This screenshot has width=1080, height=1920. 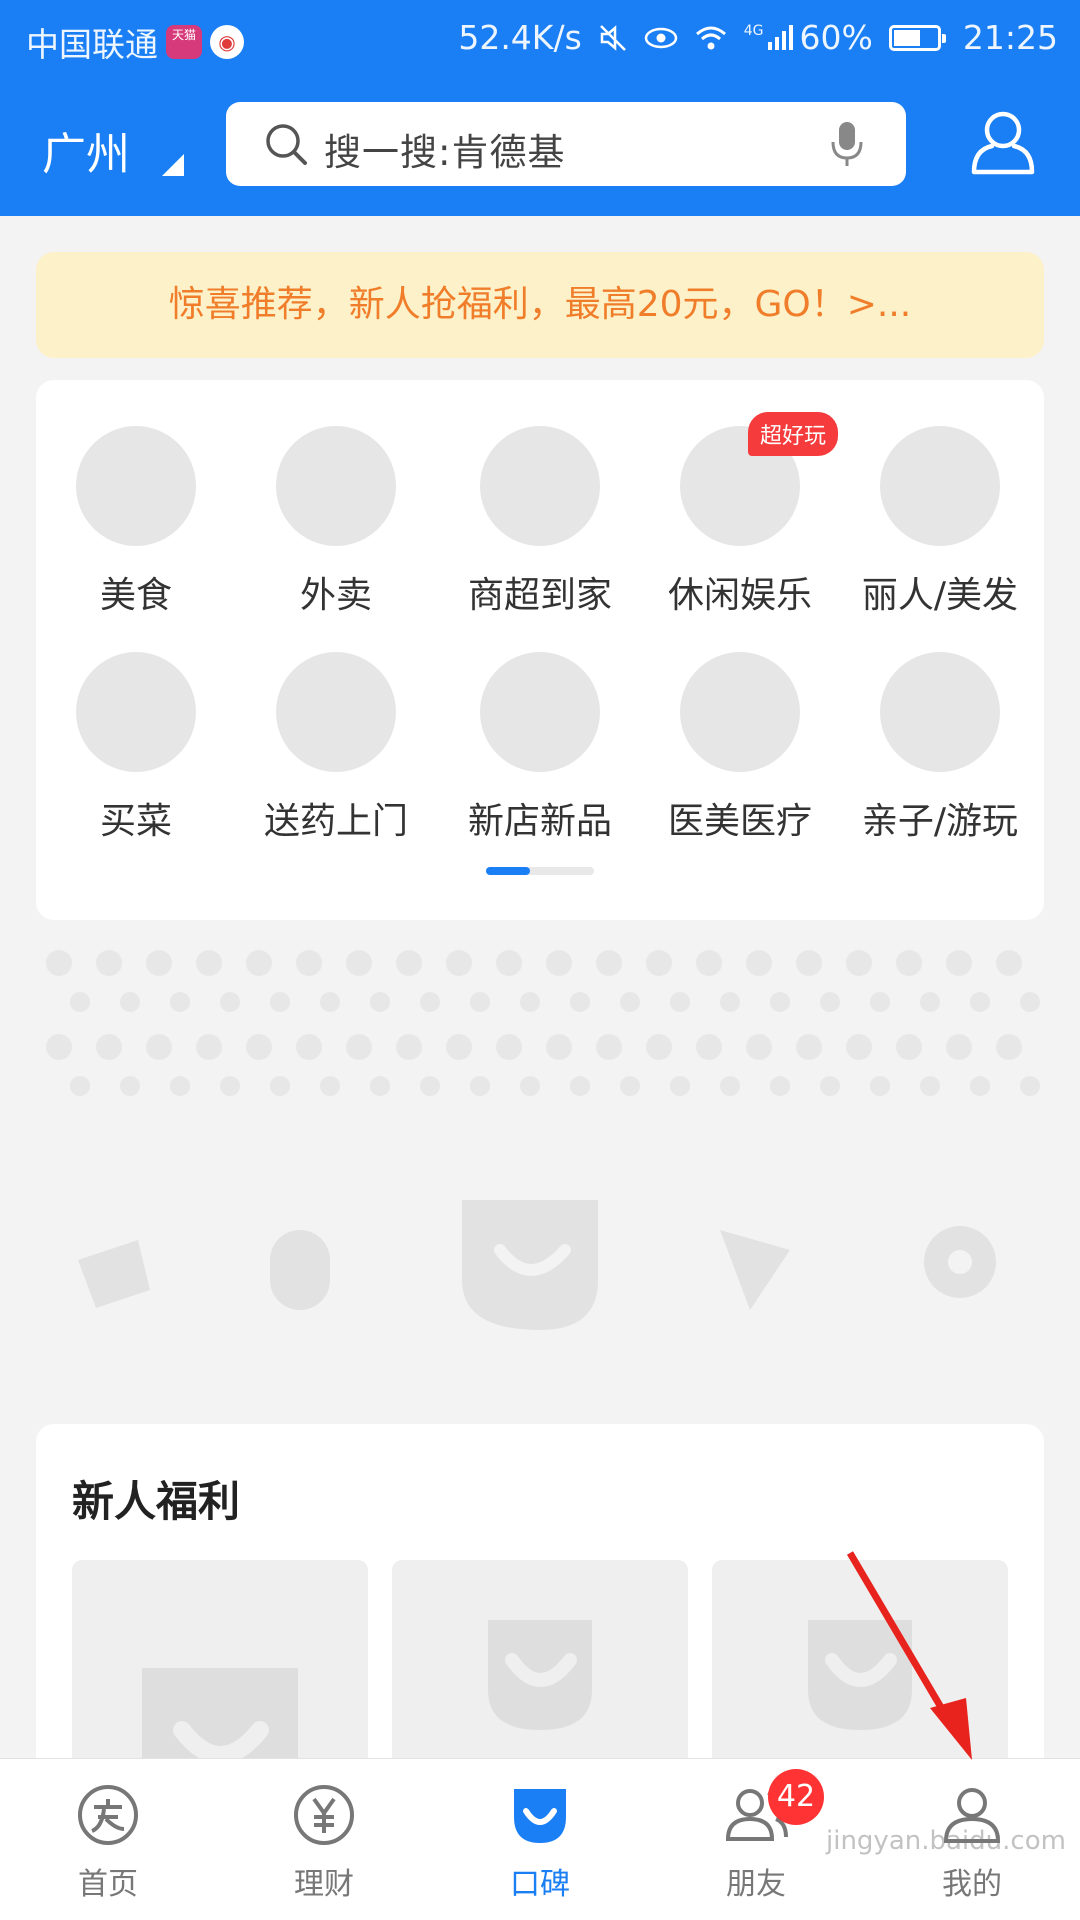 What do you see at coordinates (324, 1815) in the screenshot?
I see `yuan-icon` at bounding box center [324, 1815].